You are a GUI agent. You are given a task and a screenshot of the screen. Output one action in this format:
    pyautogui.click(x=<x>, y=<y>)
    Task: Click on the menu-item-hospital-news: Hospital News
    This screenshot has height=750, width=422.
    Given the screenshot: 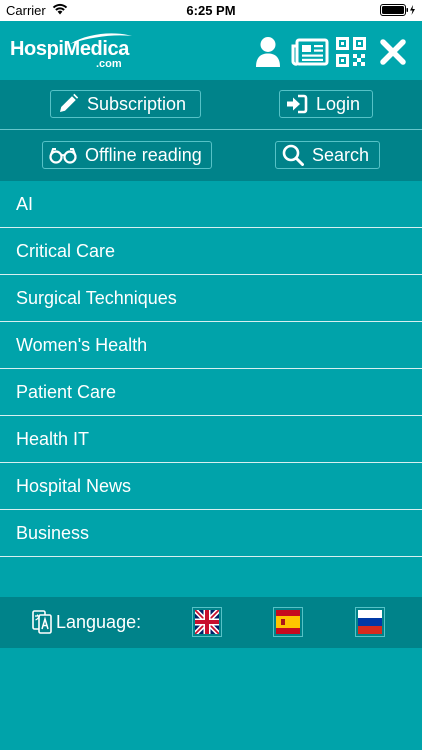 What is the action you would take?
    pyautogui.click(x=211, y=486)
    